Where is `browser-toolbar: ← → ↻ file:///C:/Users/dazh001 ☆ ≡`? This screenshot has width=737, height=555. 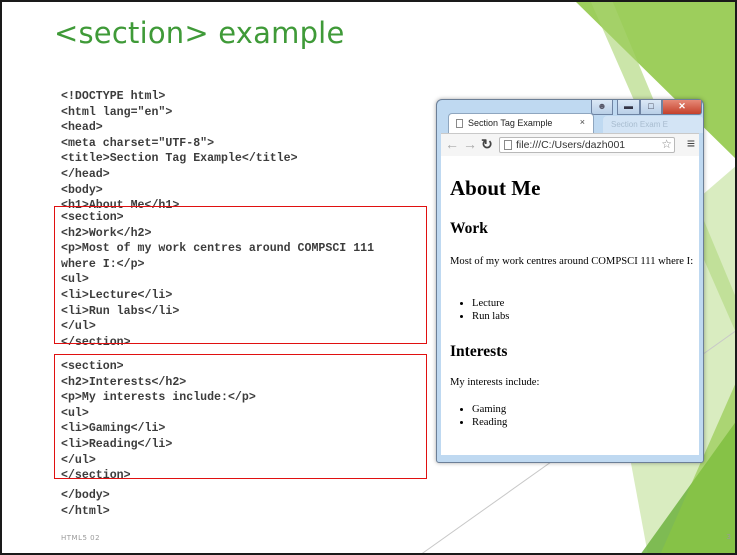 browser-toolbar: ← → ↻ file:///C:/Users/dazh001 ☆ ≡ is located at coordinates (570, 144).